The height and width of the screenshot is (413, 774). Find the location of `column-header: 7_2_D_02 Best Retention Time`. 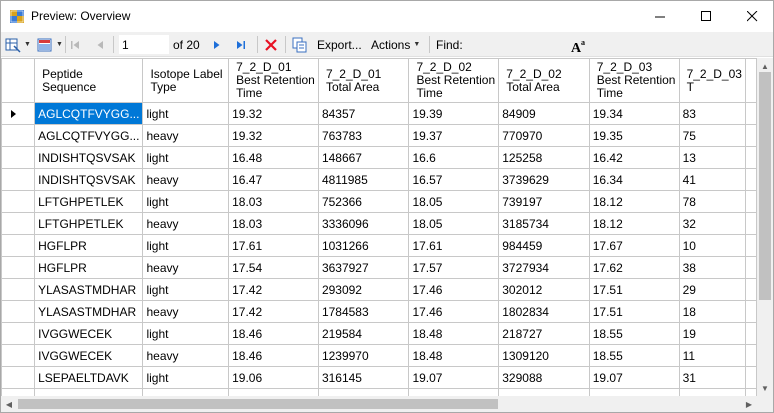

column-header: 7_2_D_02 Best Retention Time is located at coordinates (454, 80).